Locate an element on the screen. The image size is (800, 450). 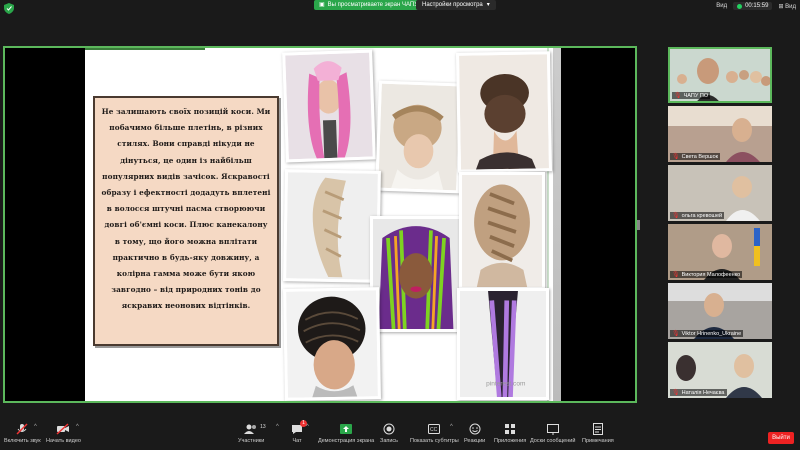
view-settings-button: Настройки просмотра ▾ is located at coordinates (456, 5).